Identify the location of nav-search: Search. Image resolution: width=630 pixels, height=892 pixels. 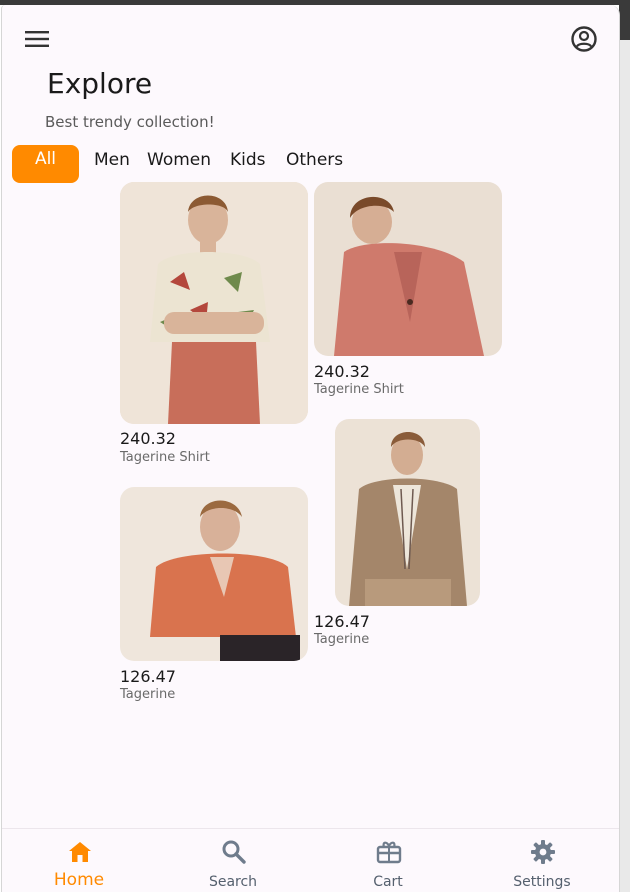
(233, 860).